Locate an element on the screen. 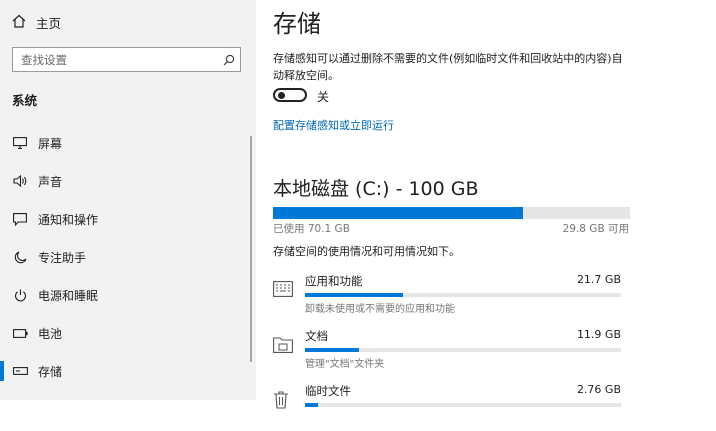 The width and height of the screenshot is (716, 431). speaker-icon is located at coordinates (20, 181).